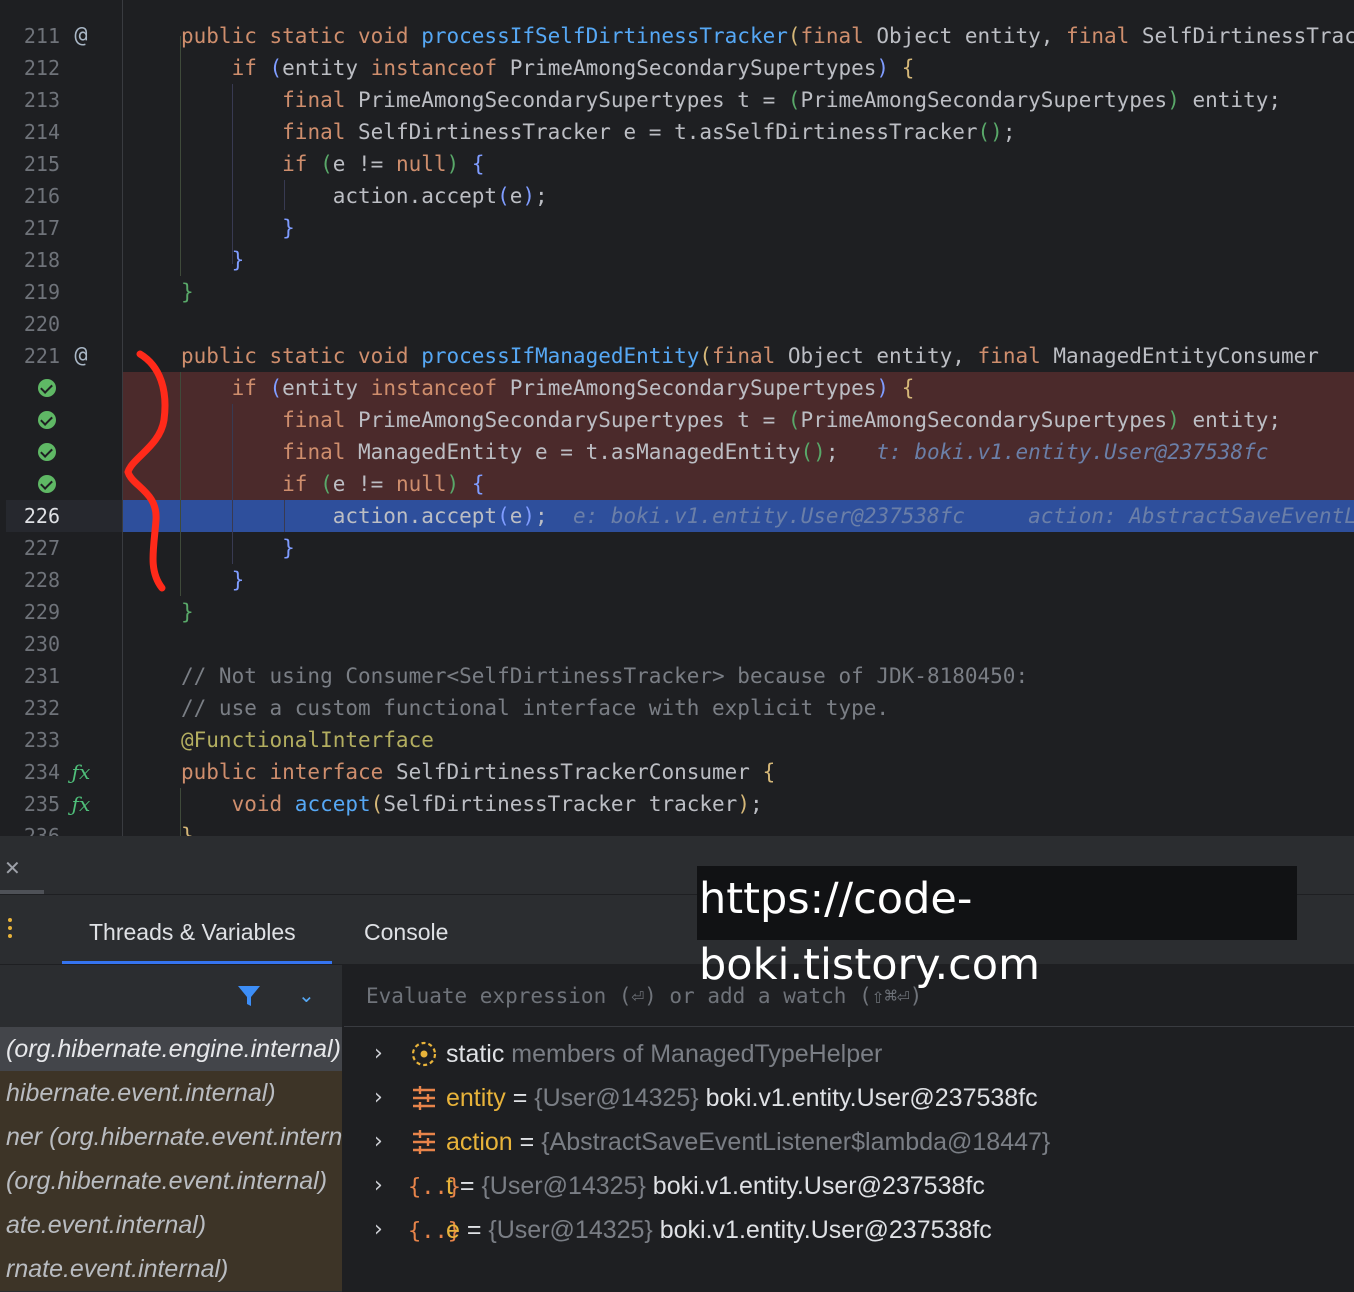 The width and height of the screenshot is (1354, 1292). What do you see at coordinates (30, 772) in the screenshot?
I see `line-number: 234` at bounding box center [30, 772].